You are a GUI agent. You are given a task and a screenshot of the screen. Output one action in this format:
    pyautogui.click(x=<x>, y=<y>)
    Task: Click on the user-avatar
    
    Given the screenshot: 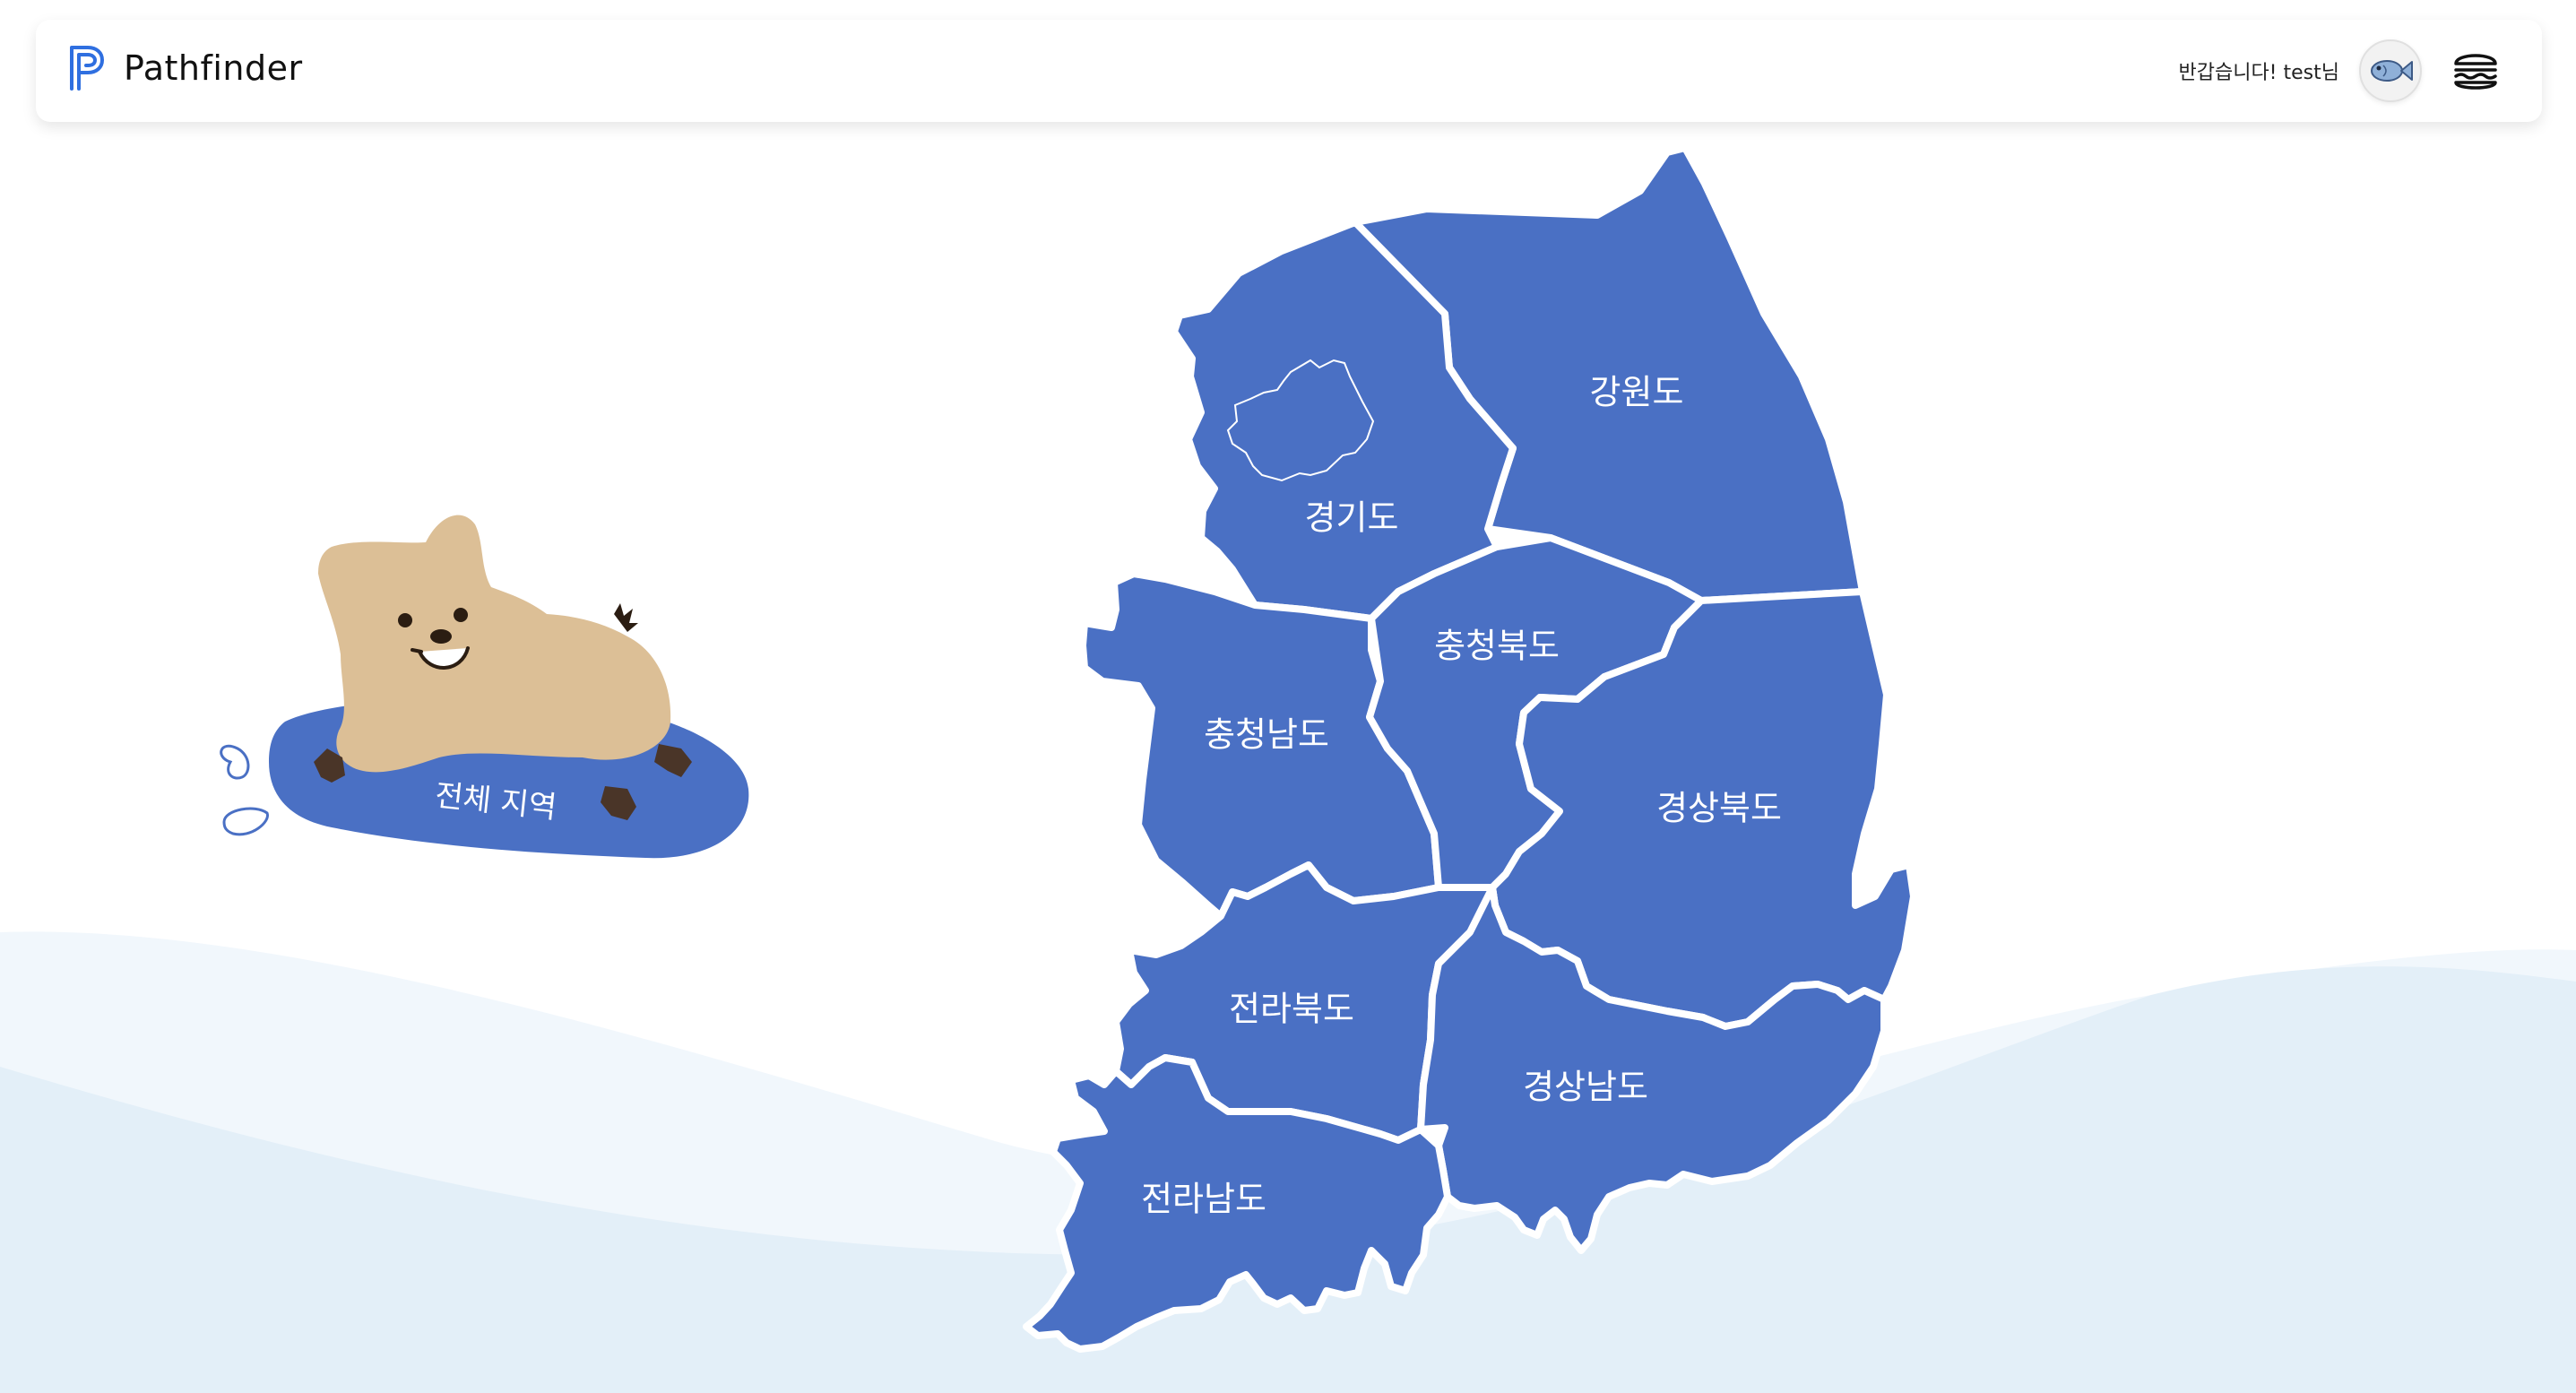 What is the action you would take?
    pyautogui.click(x=2390, y=70)
    